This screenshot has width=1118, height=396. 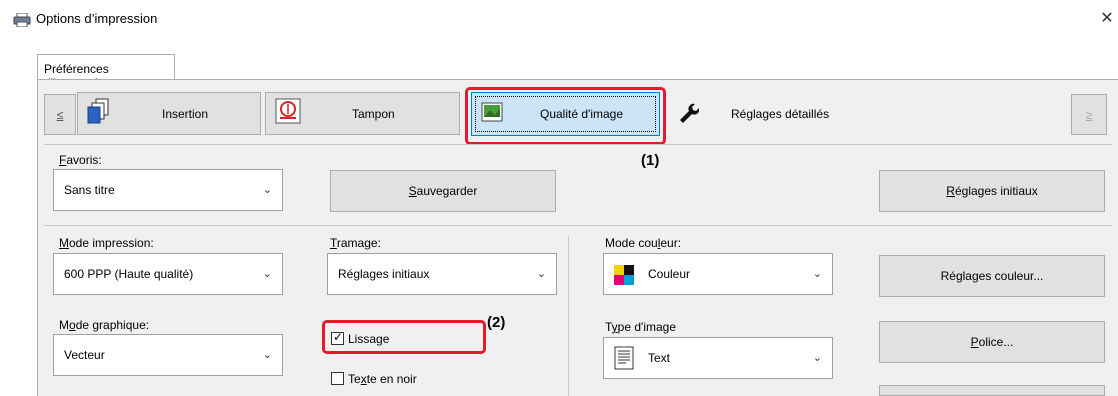 What do you see at coordinates (659, 358) in the screenshot?
I see `image-type-value: Text` at bounding box center [659, 358].